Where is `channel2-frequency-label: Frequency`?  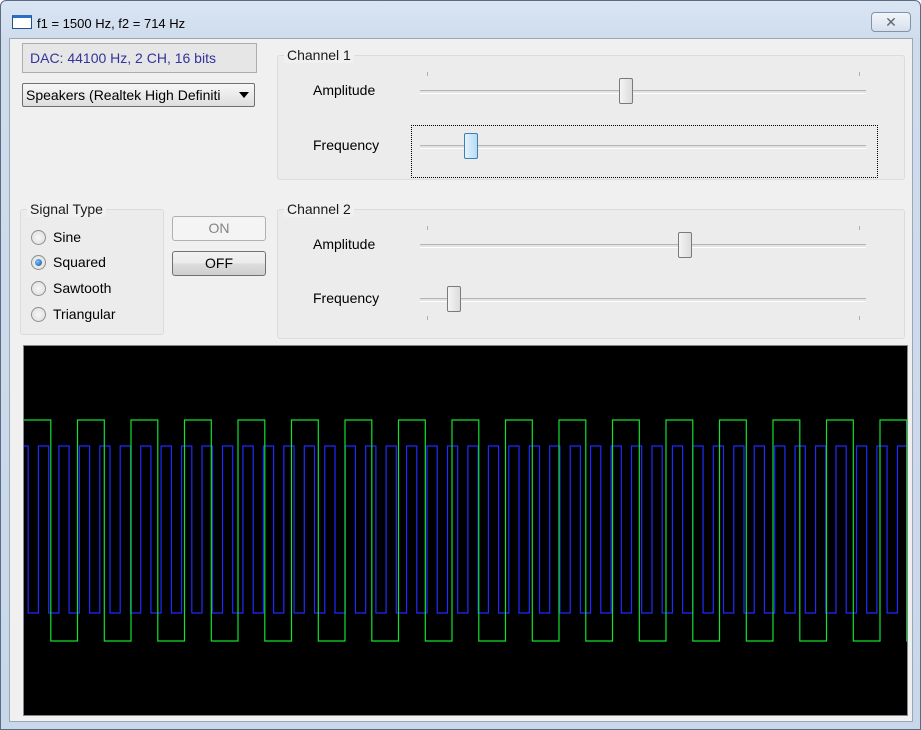
channel2-frequency-label: Frequency is located at coordinates (346, 298).